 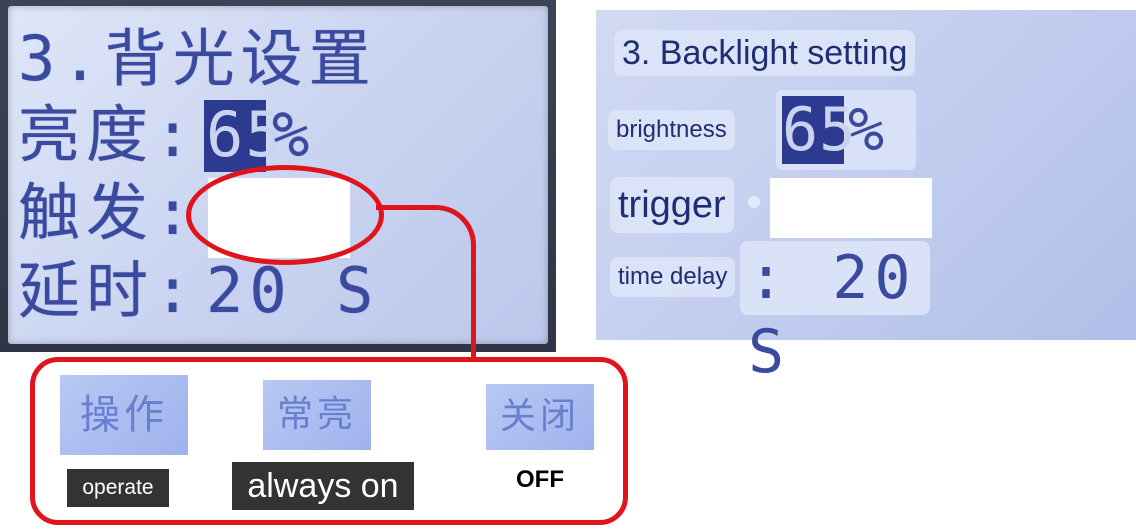 What do you see at coordinates (819, 130) in the screenshot?
I see `brightness-value-en: 65` at bounding box center [819, 130].